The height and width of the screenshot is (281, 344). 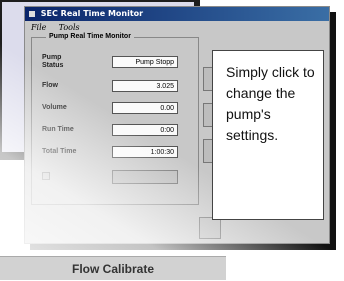 I want to click on flow-label: Flow, so click(x=50, y=85).